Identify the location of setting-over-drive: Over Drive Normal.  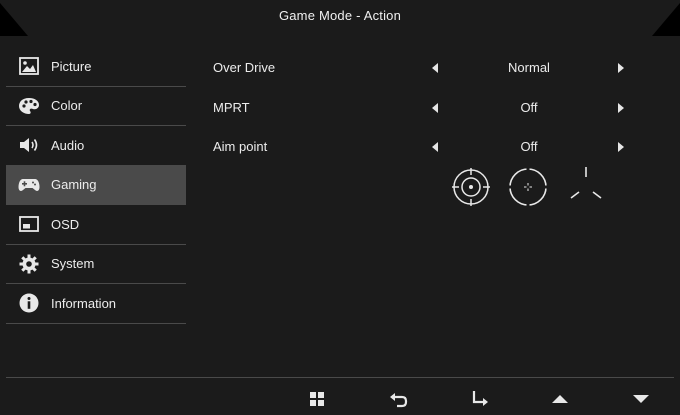
(423, 68).